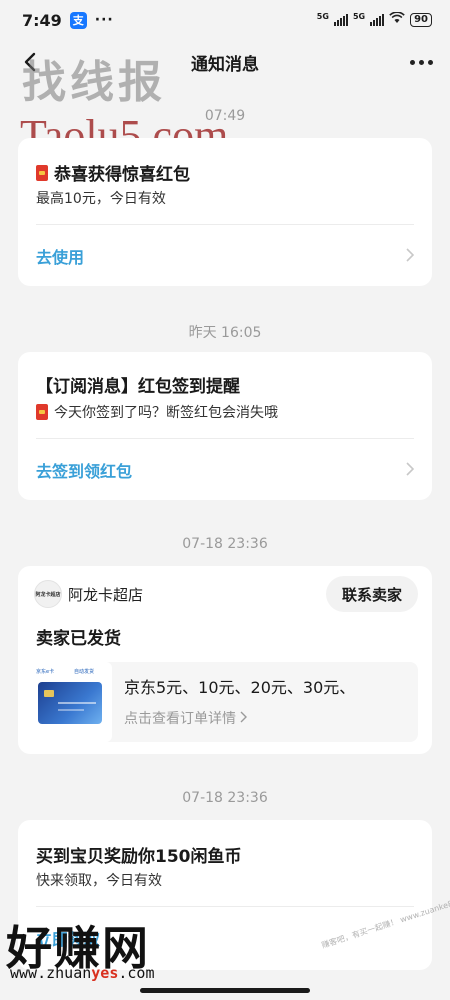 The height and width of the screenshot is (1000, 450). I want to click on message-card: 恭喜获得惊喜红包 最高10元，今日有效 去使用, so click(225, 212).